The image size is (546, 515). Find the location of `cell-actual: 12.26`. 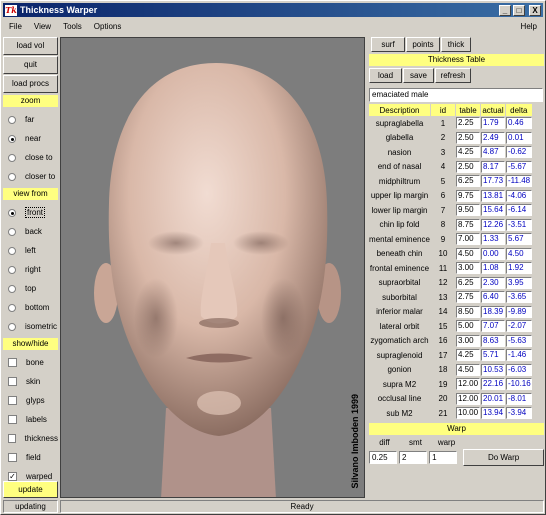

cell-actual: 12.26 is located at coordinates (493, 225).